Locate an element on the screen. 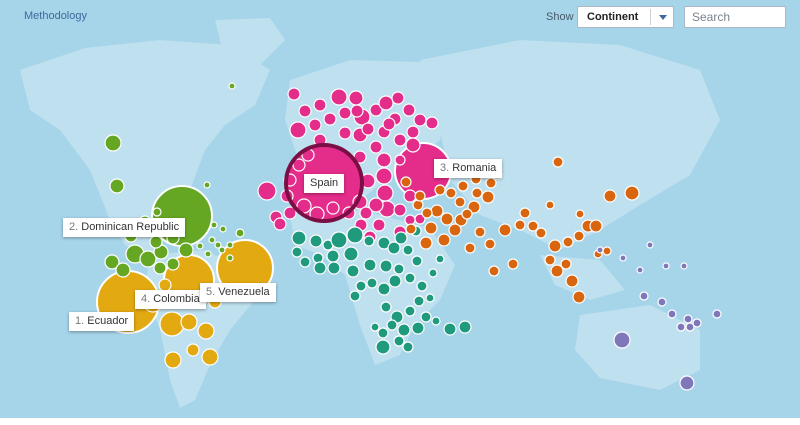 This screenshot has height=425, width=800. country-label-romania: 3. Romania is located at coordinates (468, 168).